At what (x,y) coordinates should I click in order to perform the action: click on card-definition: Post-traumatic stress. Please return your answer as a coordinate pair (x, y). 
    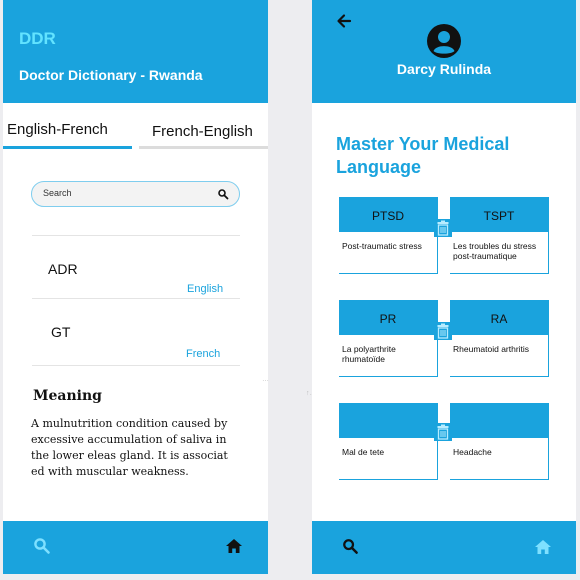
    Looking at the image, I should click on (382, 246).